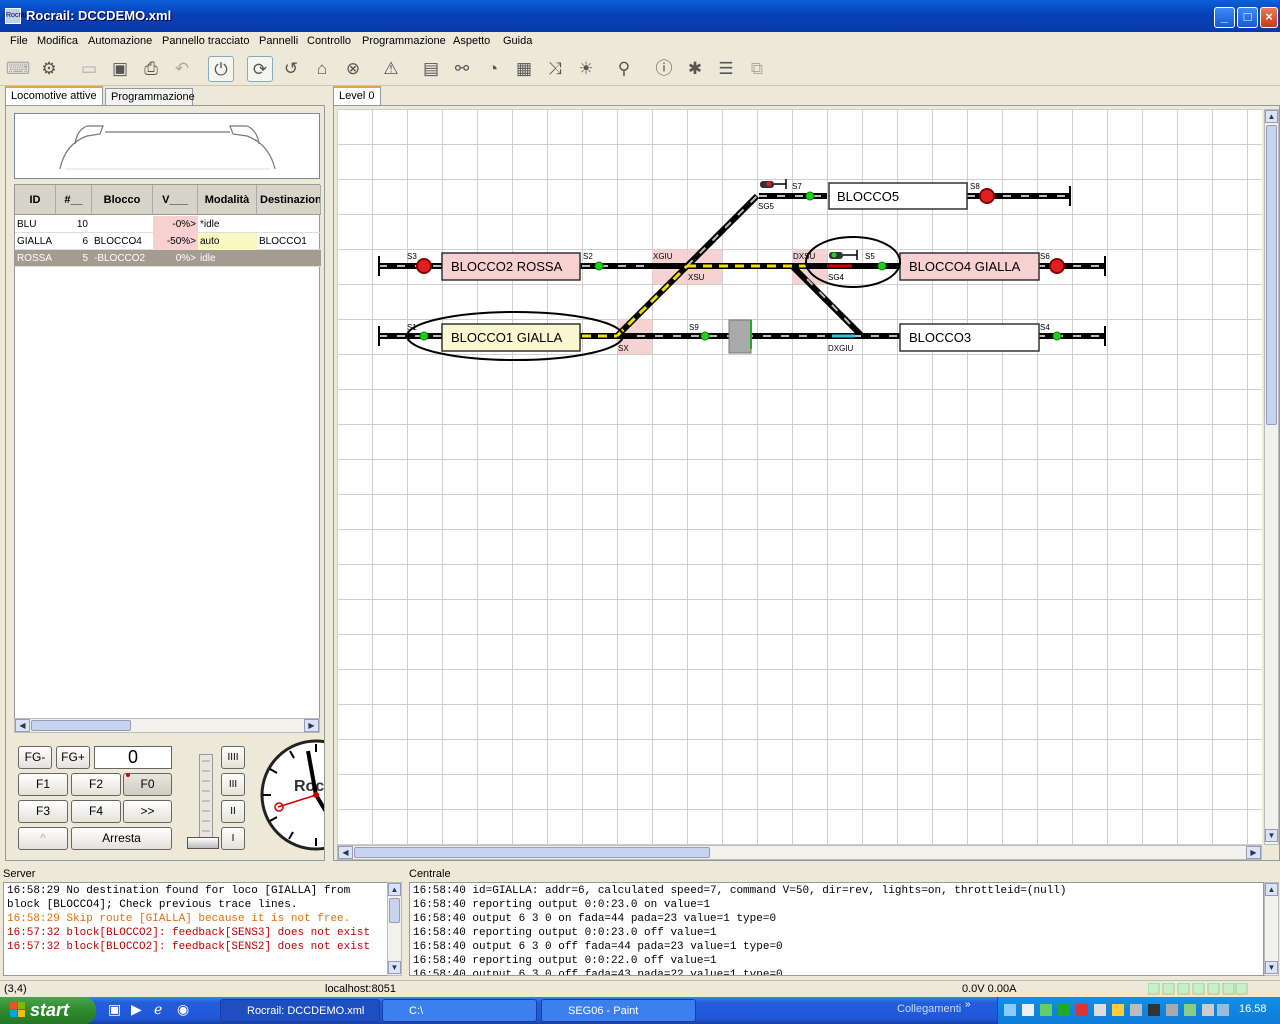 This screenshot has height=1024, width=1280. I want to click on connect-icon: ⌨, so click(18, 69).